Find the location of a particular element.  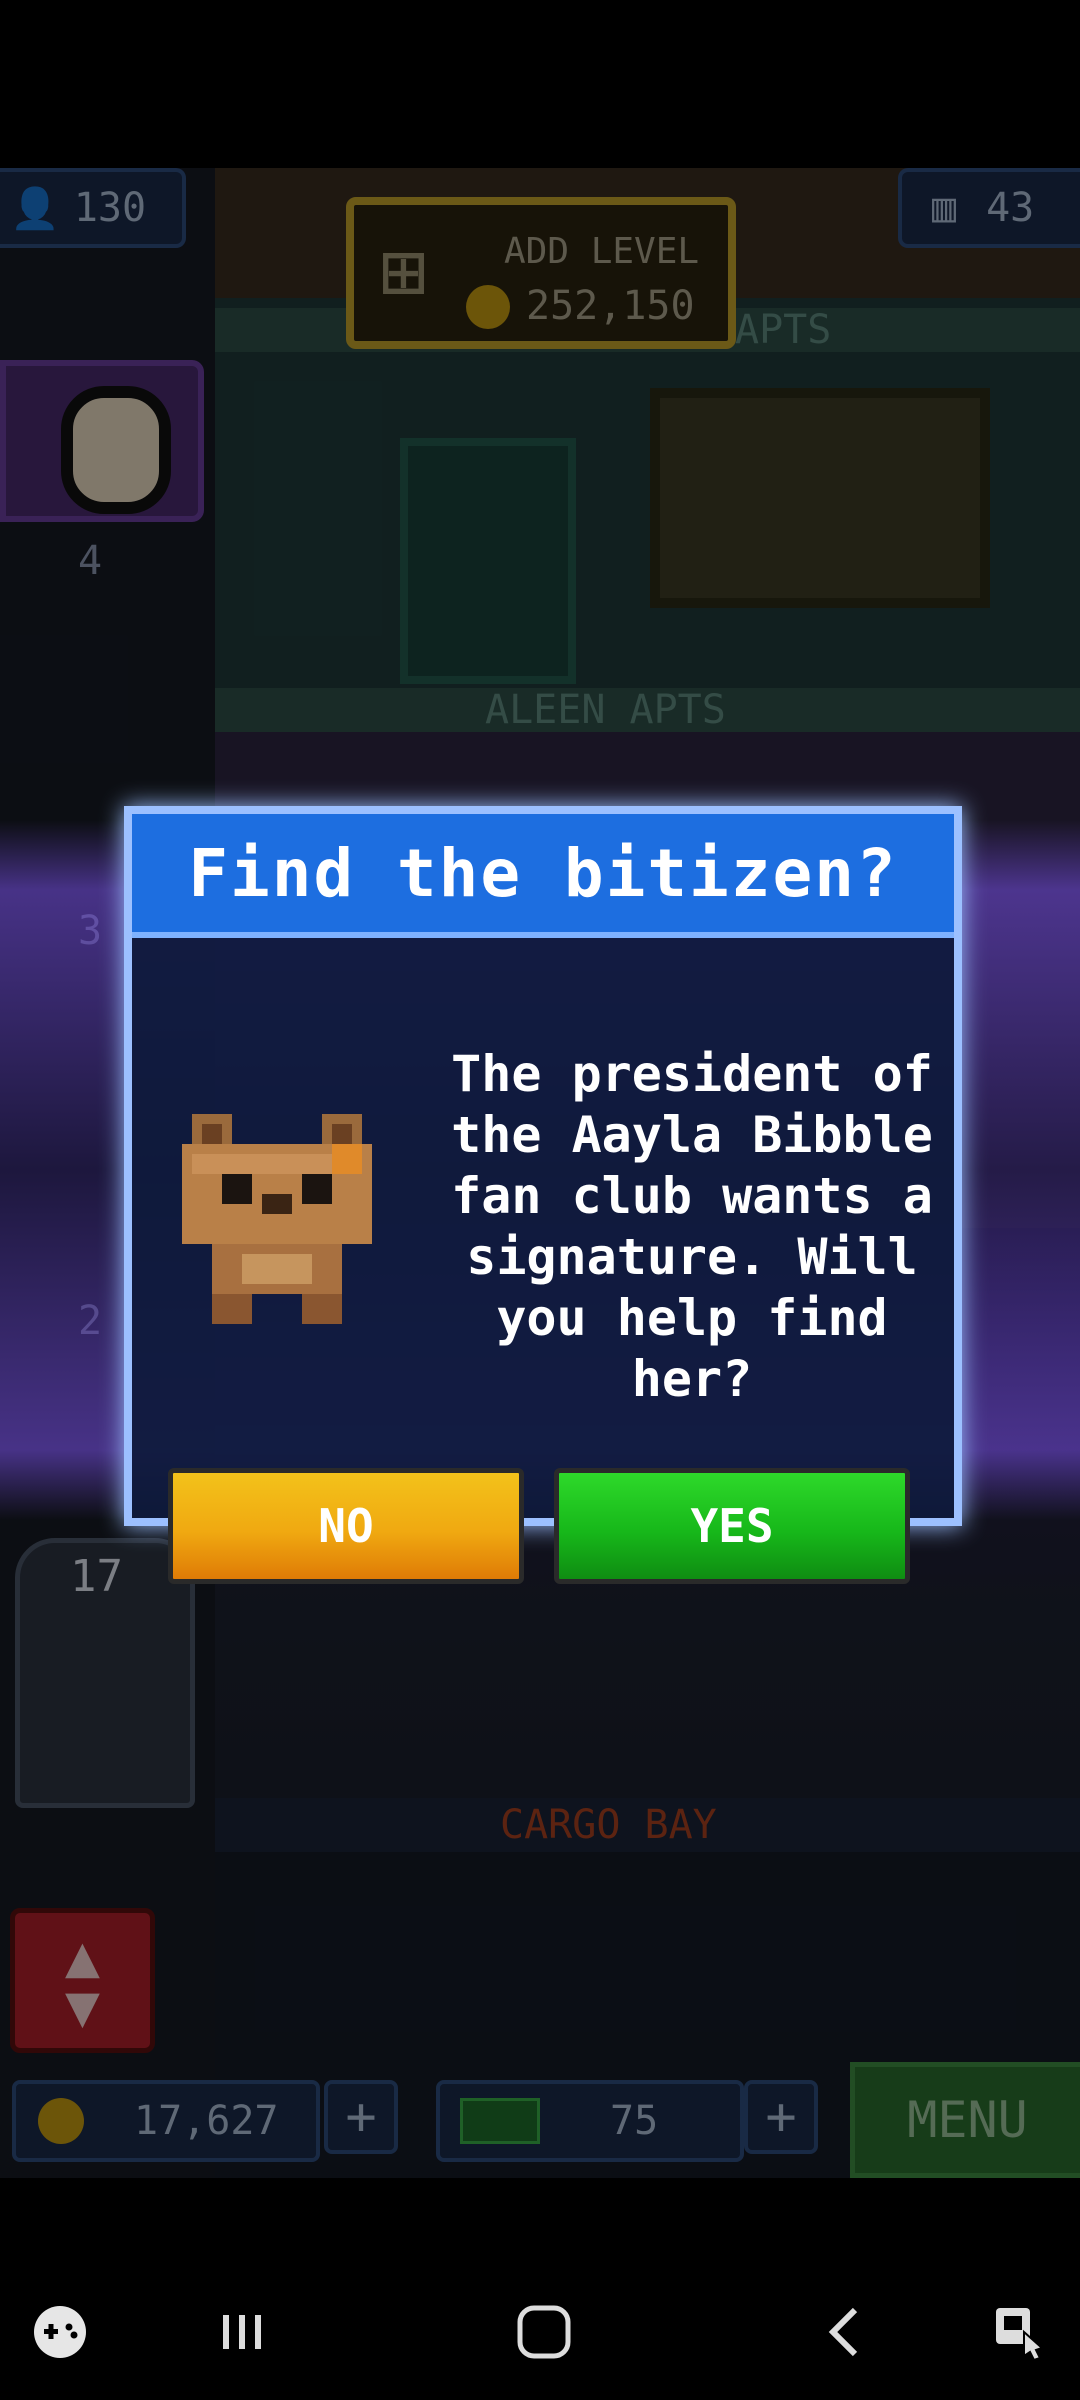

dialog-title: Find the bitizen? is located at coordinates (543, 873).